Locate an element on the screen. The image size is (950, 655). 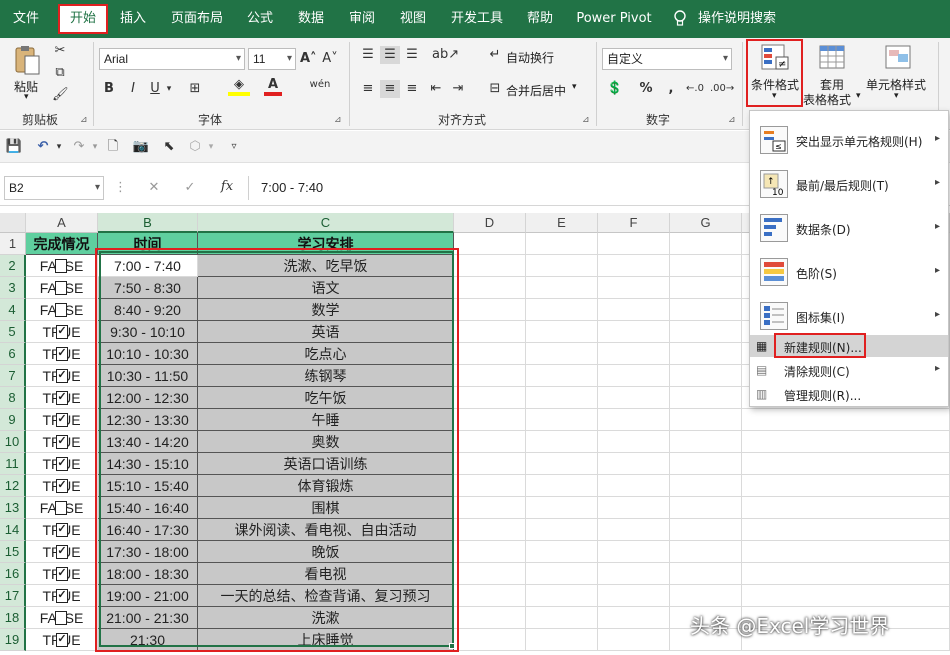
phonetic-icon: wén is located at coordinates (320, 85).